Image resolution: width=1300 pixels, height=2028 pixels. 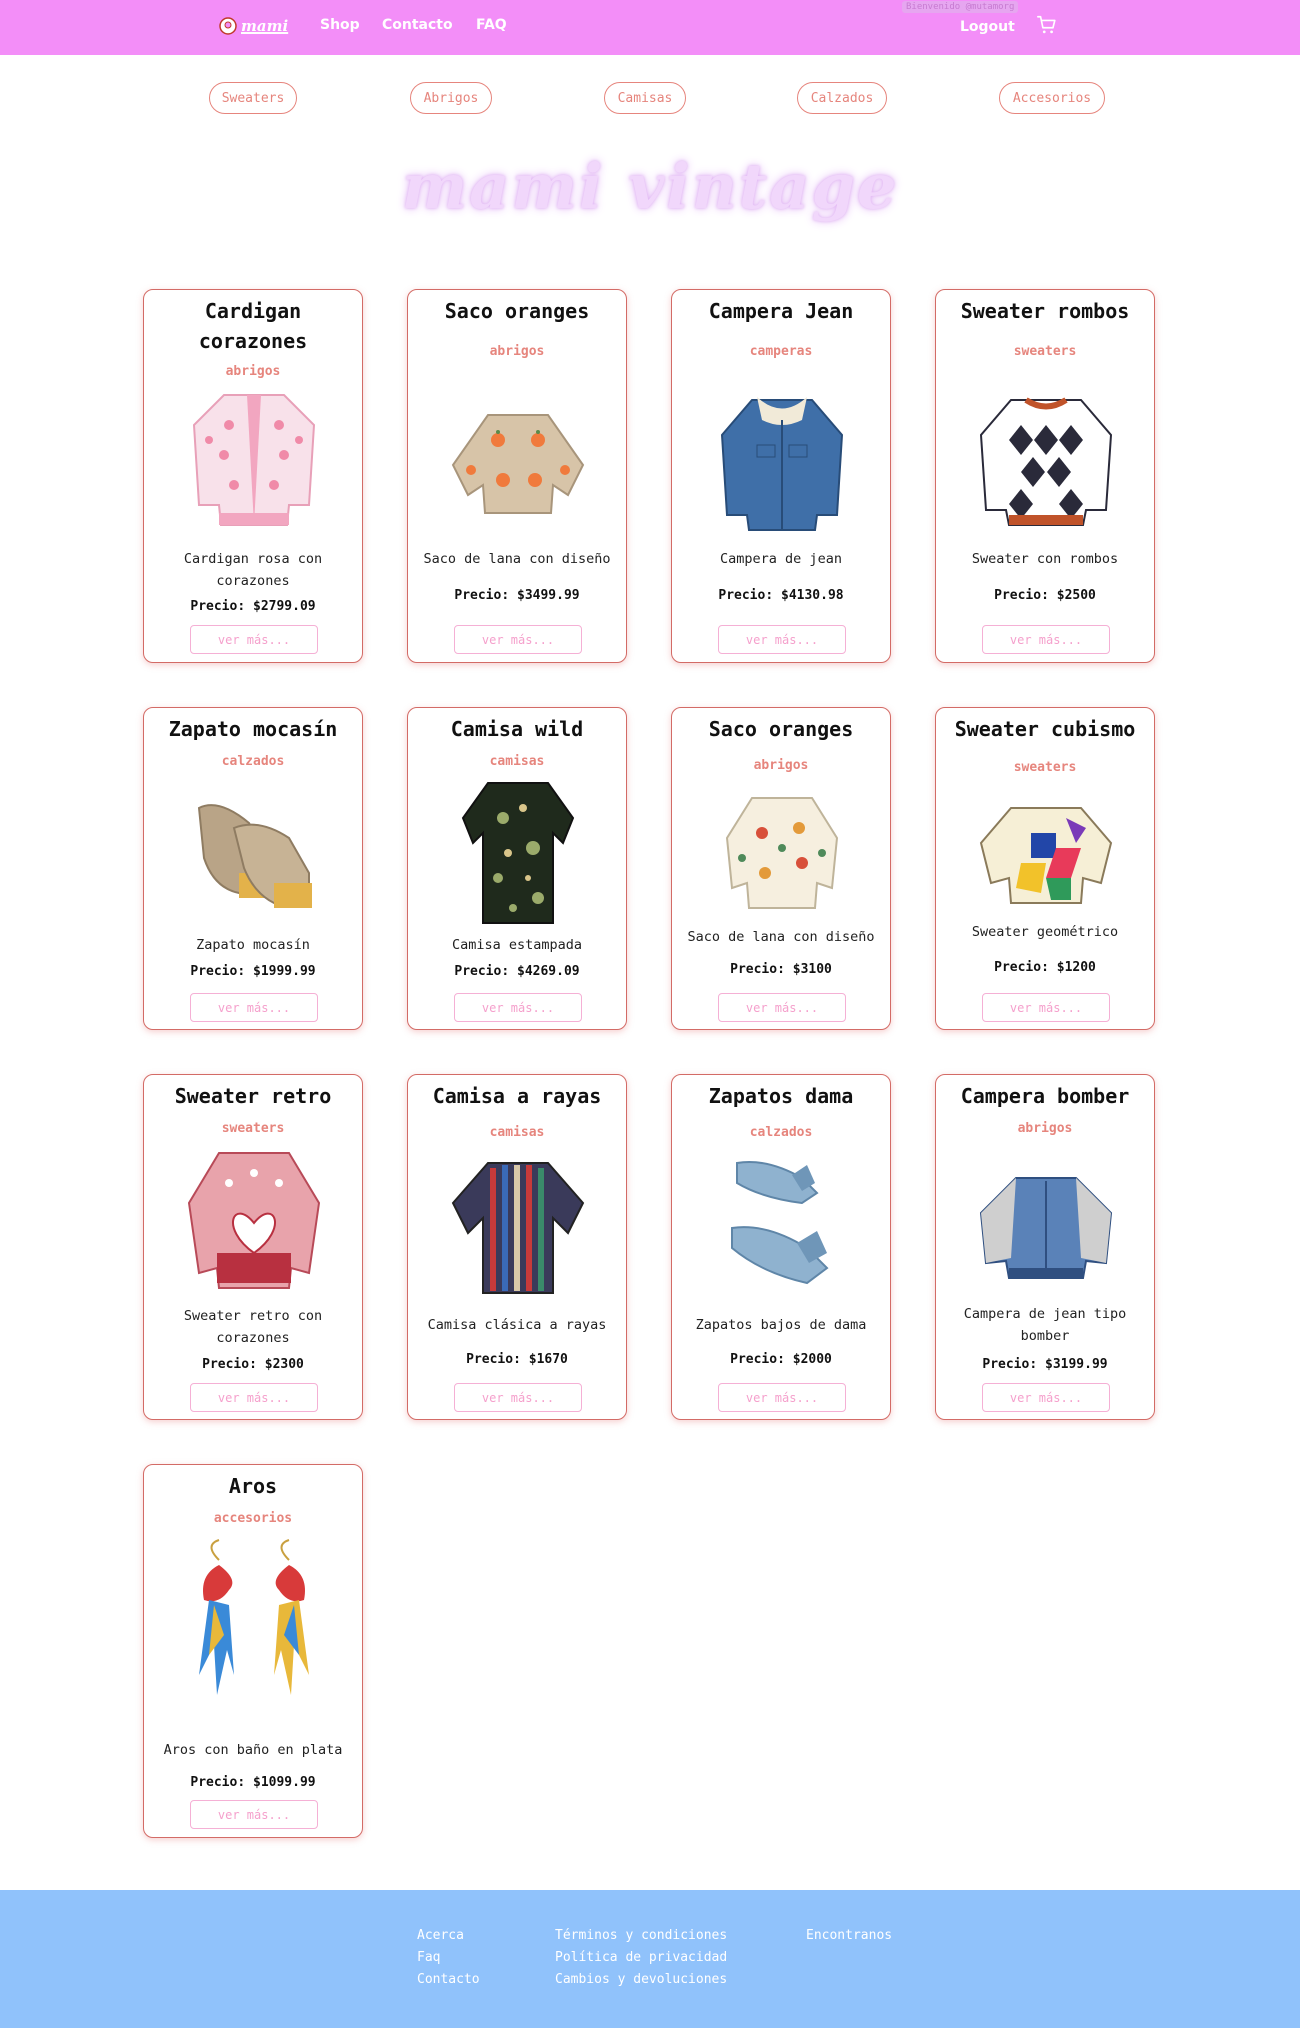 I want to click on product-price: Precio: $2500, so click(x=1045, y=595).